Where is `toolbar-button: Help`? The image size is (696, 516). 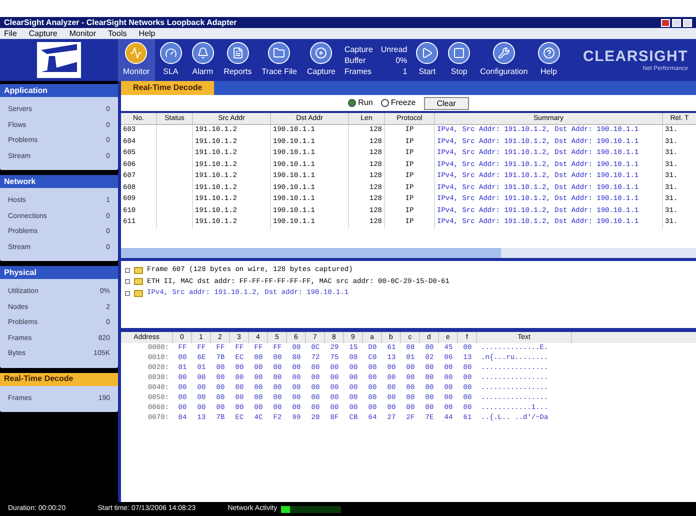
toolbar-button: Help is located at coordinates (548, 60).